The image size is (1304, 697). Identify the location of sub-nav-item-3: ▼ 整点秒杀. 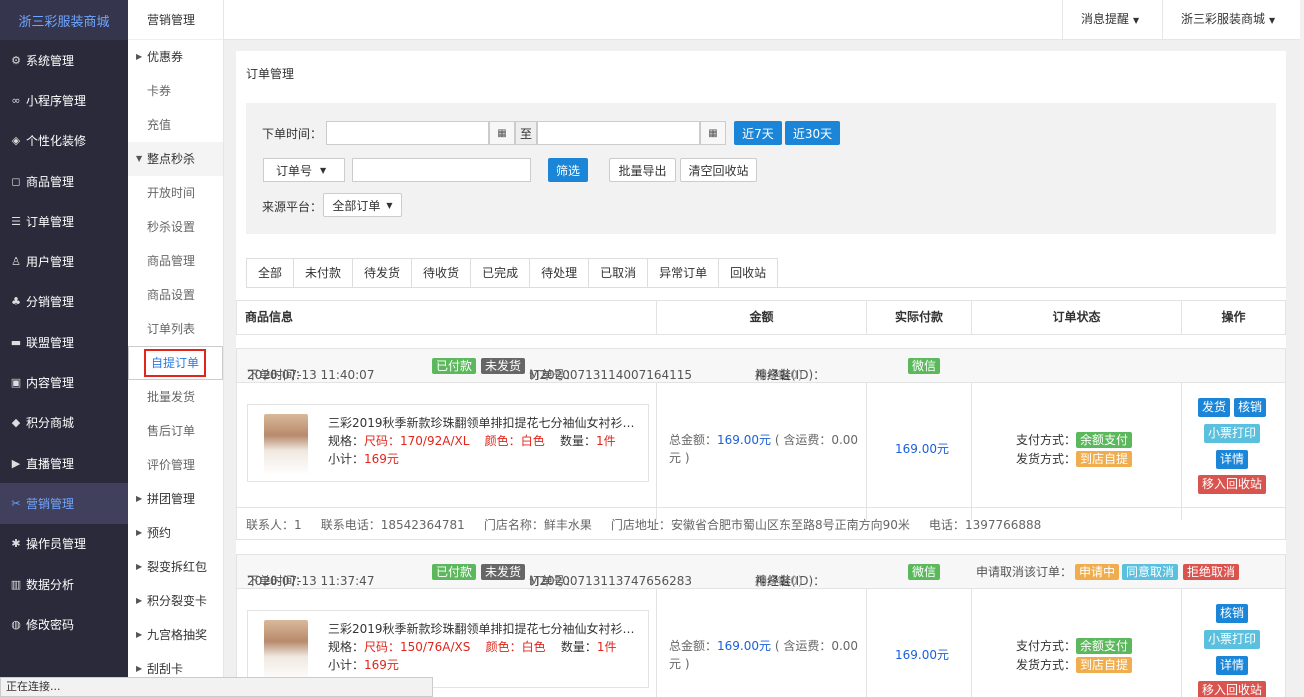
(175, 159).